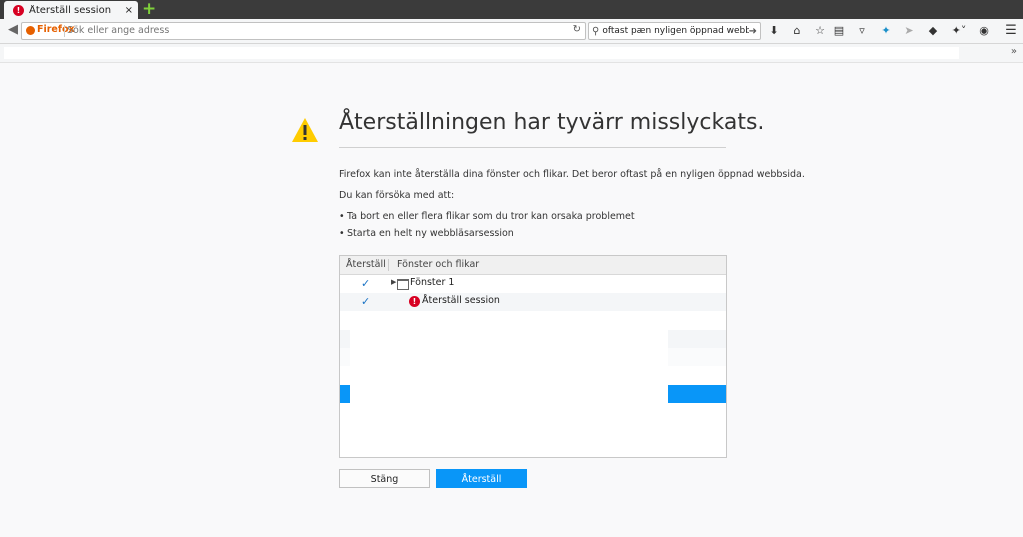 Image resolution: width=1023 pixels, height=537 pixels. I want to click on address-input, so click(314, 30).